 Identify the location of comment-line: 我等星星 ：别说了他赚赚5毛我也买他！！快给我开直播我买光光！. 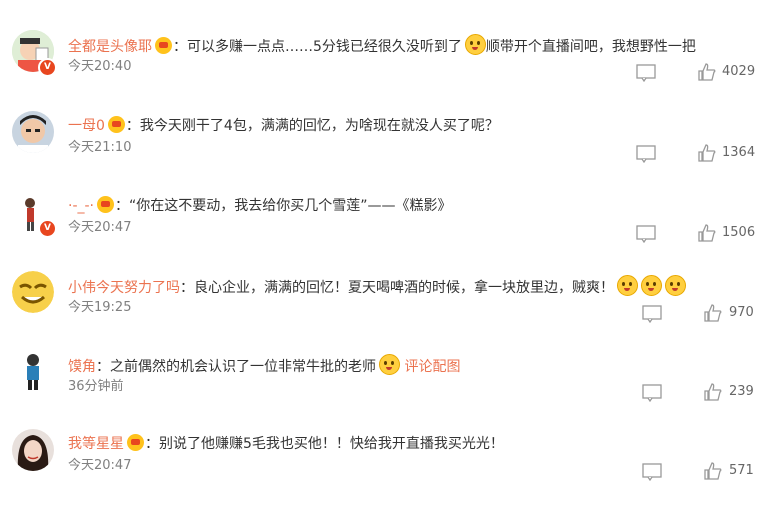
(411, 444).